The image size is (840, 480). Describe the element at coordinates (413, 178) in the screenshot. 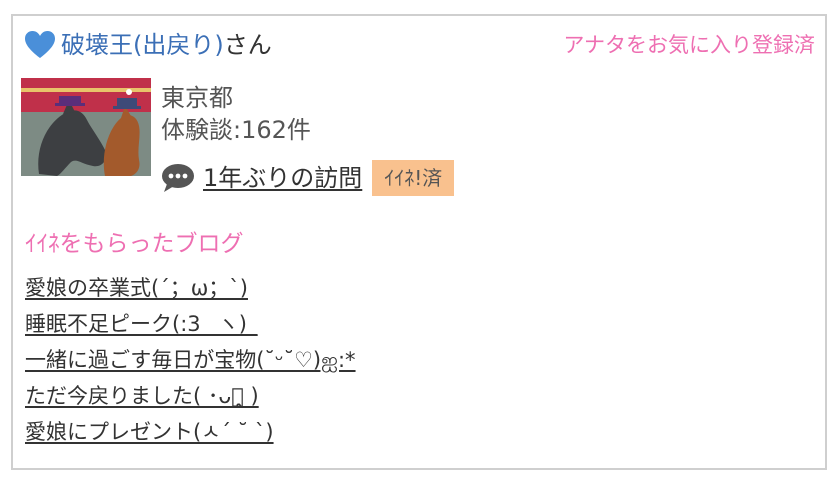

I see `like-status-badge: ｲｲﾈ!済` at that location.